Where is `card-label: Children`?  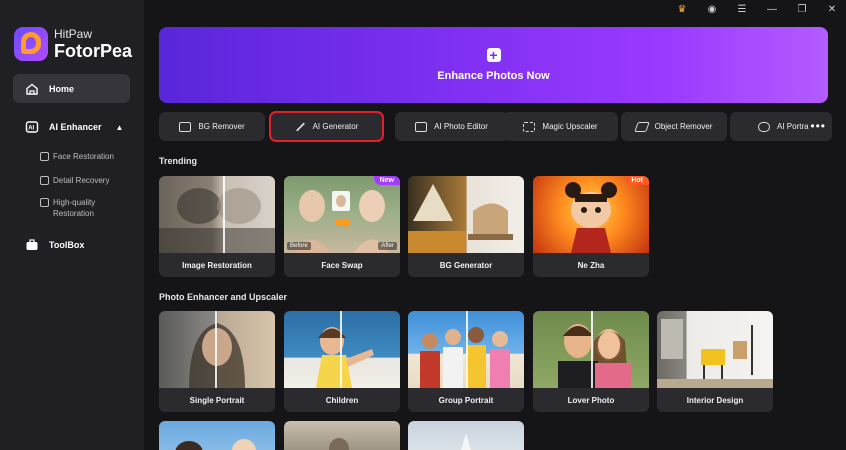 card-label: Children is located at coordinates (342, 400).